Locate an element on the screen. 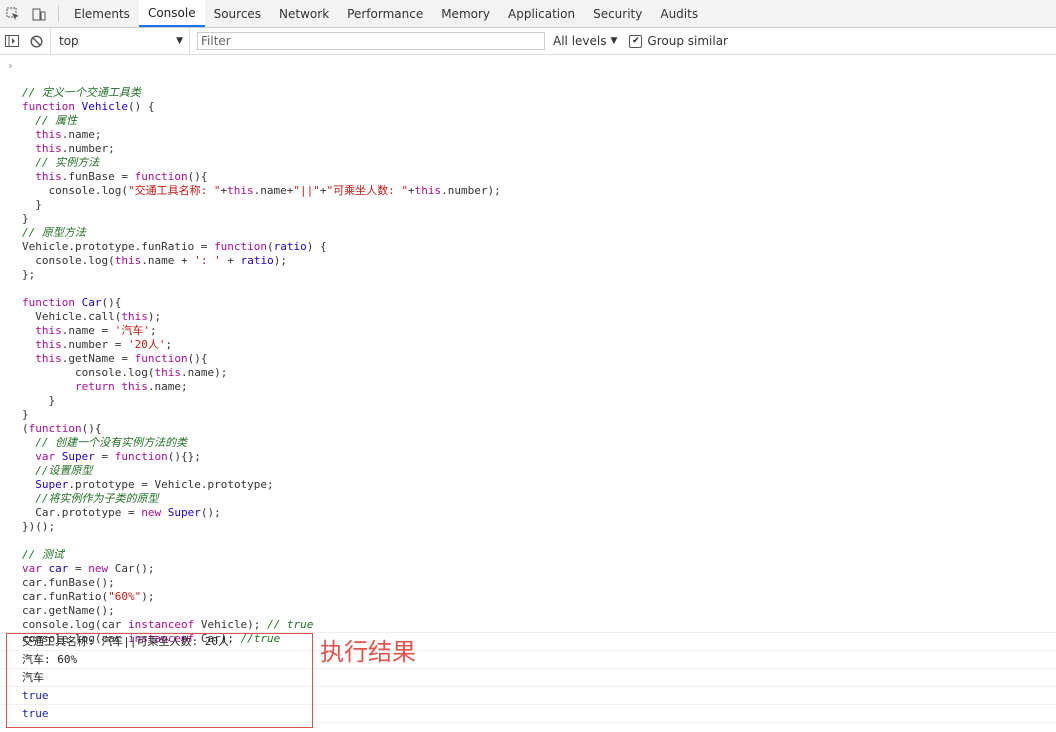  tab-sources: Sources is located at coordinates (237, 13).